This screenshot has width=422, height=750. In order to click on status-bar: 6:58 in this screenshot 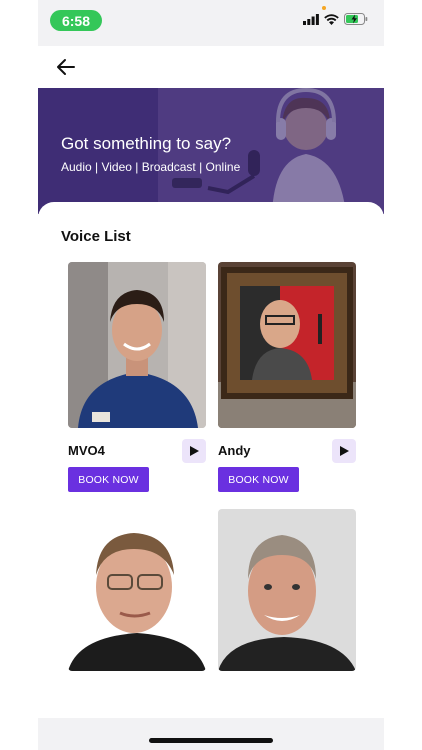, I will do `click(211, 23)`.